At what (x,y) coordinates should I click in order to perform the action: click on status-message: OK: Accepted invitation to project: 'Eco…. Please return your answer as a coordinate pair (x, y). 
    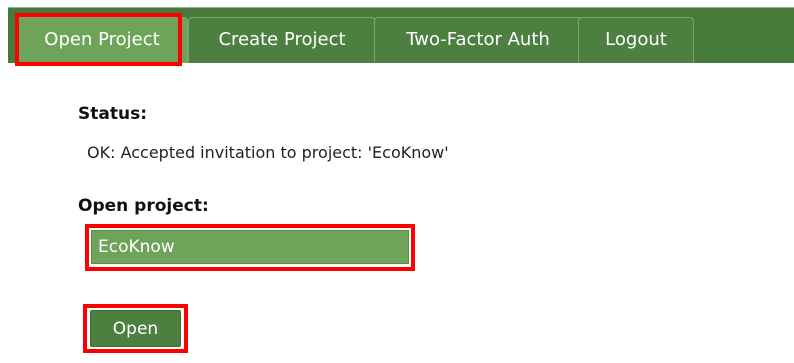
    Looking at the image, I should click on (268, 152).